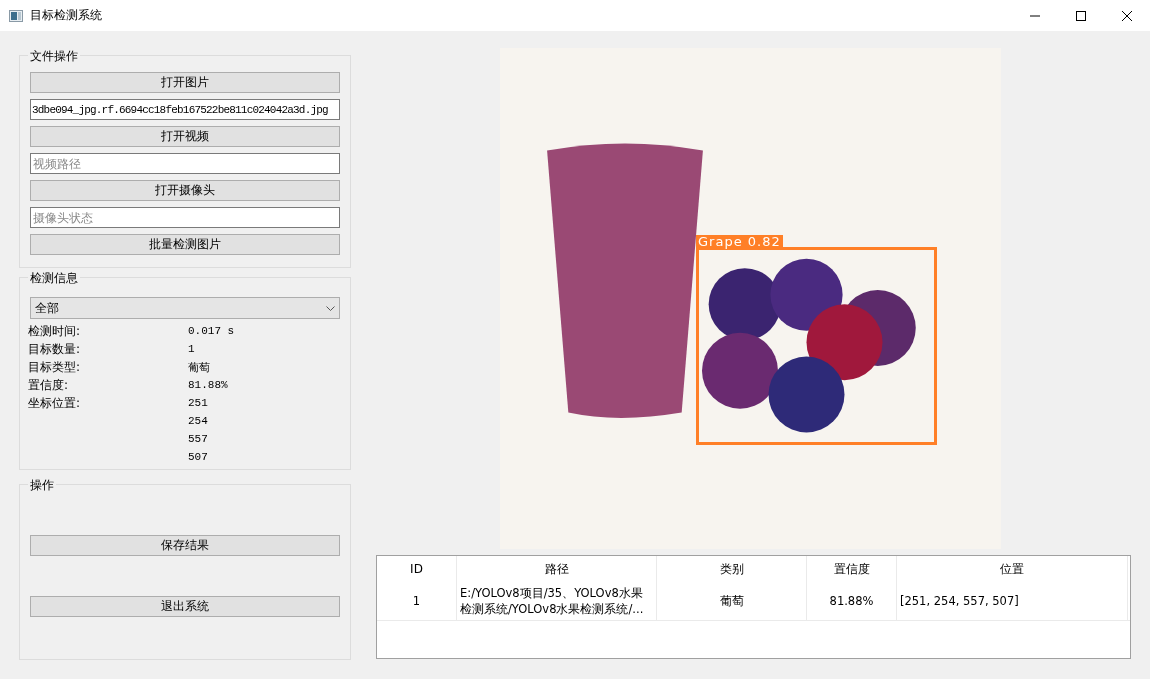  Describe the element at coordinates (198, 439) in the screenshot. I see `info-value: 557` at that location.